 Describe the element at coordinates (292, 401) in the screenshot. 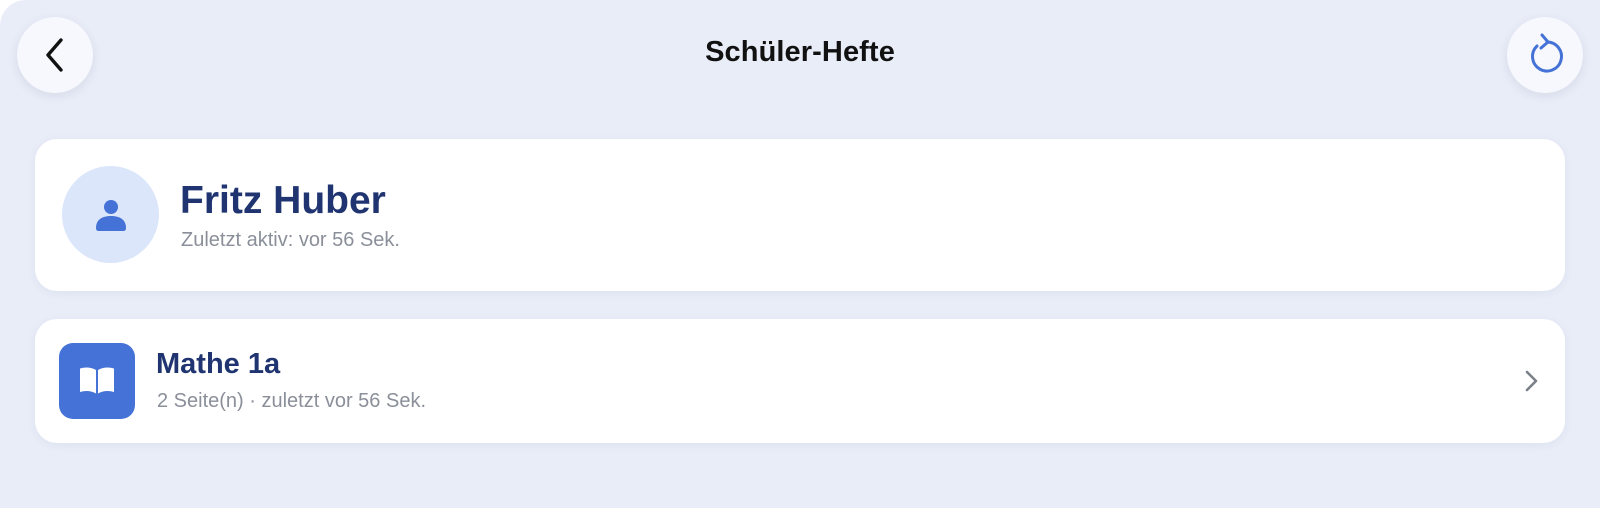

I see `notebook-meta: 2 Seite(n) · zuletzt vor 56 Sek.` at that location.